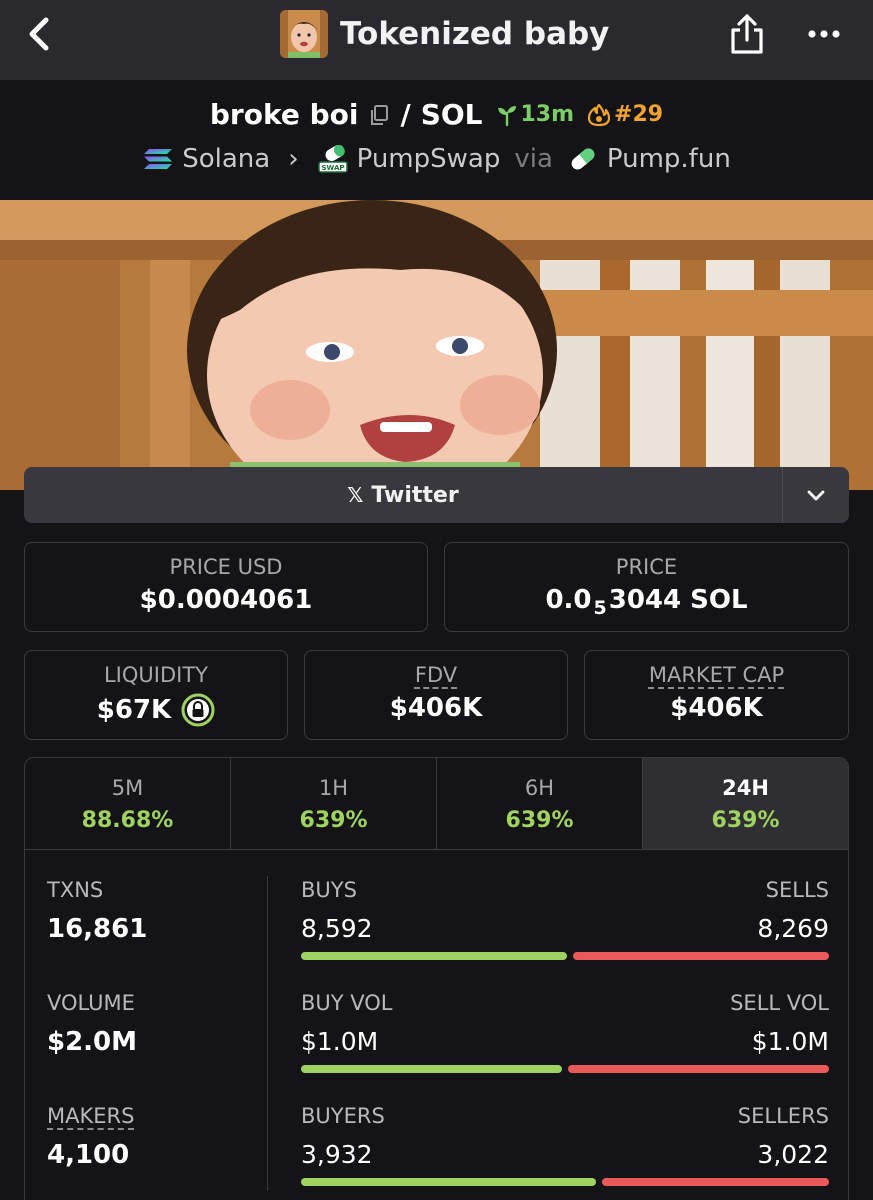  What do you see at coordinates (332, 159) in the screenshot?
I see `pumpswap-icon: SWAP` at bounding box center [332, 159].